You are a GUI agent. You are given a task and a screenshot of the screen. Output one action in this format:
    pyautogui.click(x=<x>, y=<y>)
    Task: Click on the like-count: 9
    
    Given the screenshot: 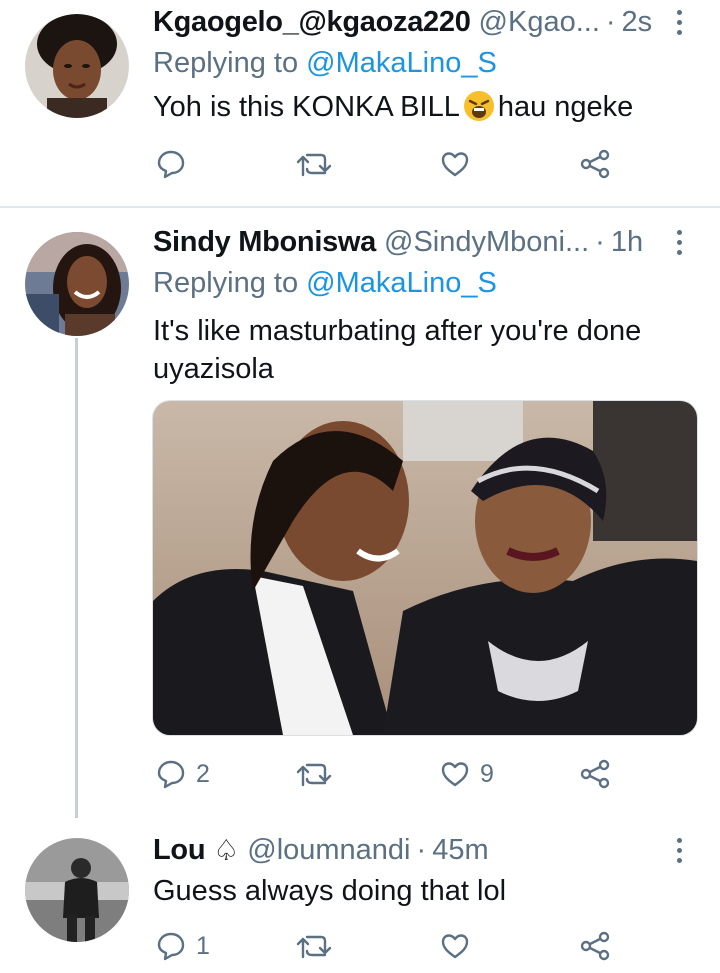 What is the action you would take?
    pyautogui.click(x=487, y=773)
    